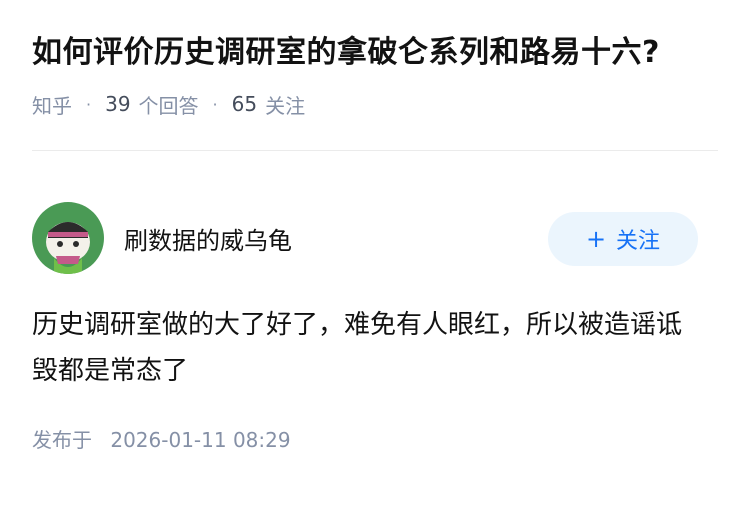 The height and width of the screenshot is (532, 750). What do you see at coordinates (52, 104) in the screenshot?
I see `source-label: 知乎` at bounding box center [52, 104].